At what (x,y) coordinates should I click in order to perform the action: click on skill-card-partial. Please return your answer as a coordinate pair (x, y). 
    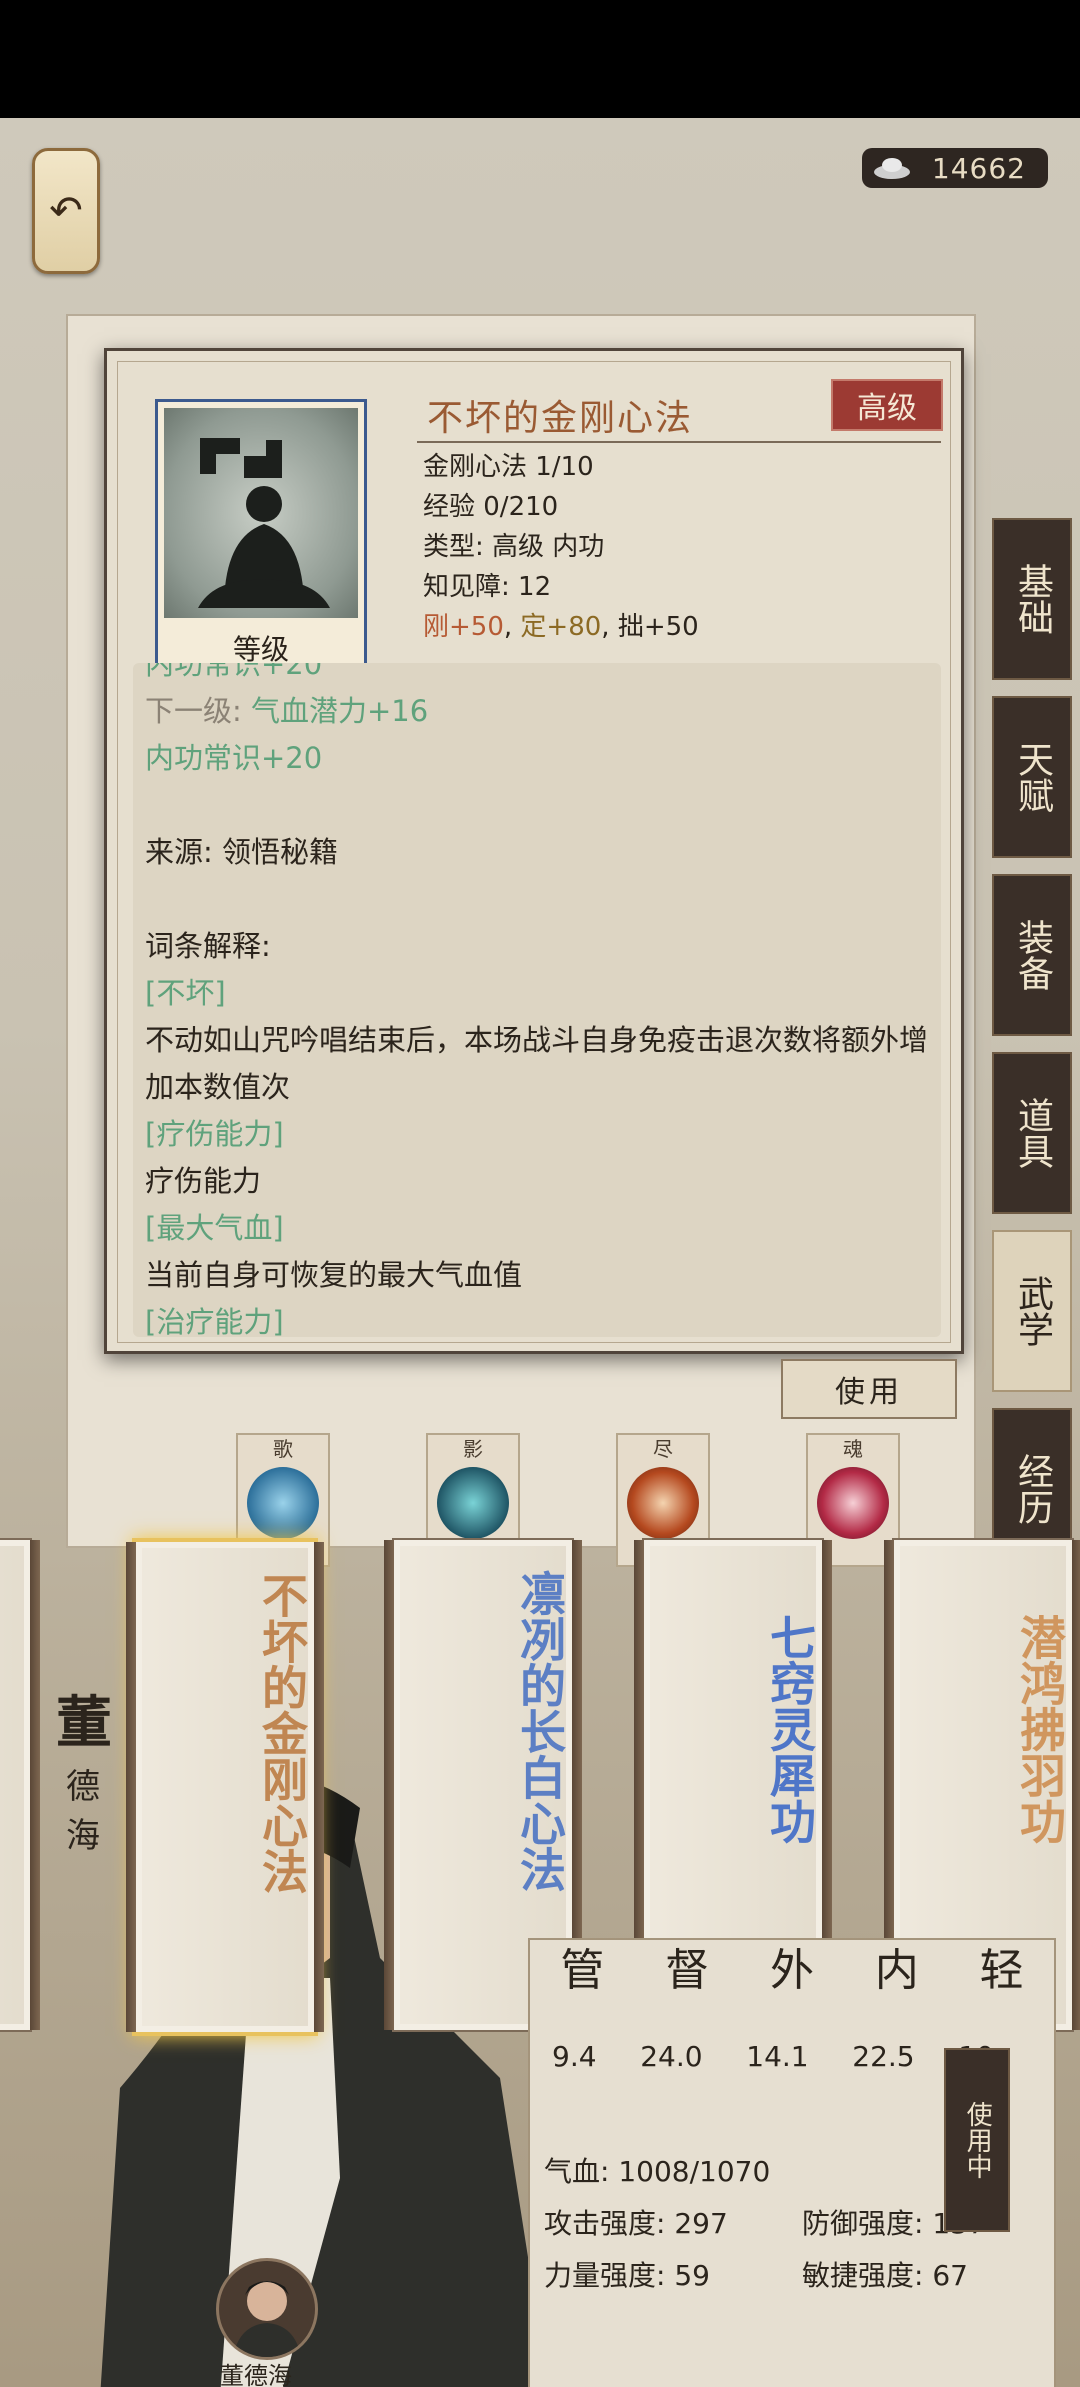
    Looking at the image, I should click on (20, 1785).